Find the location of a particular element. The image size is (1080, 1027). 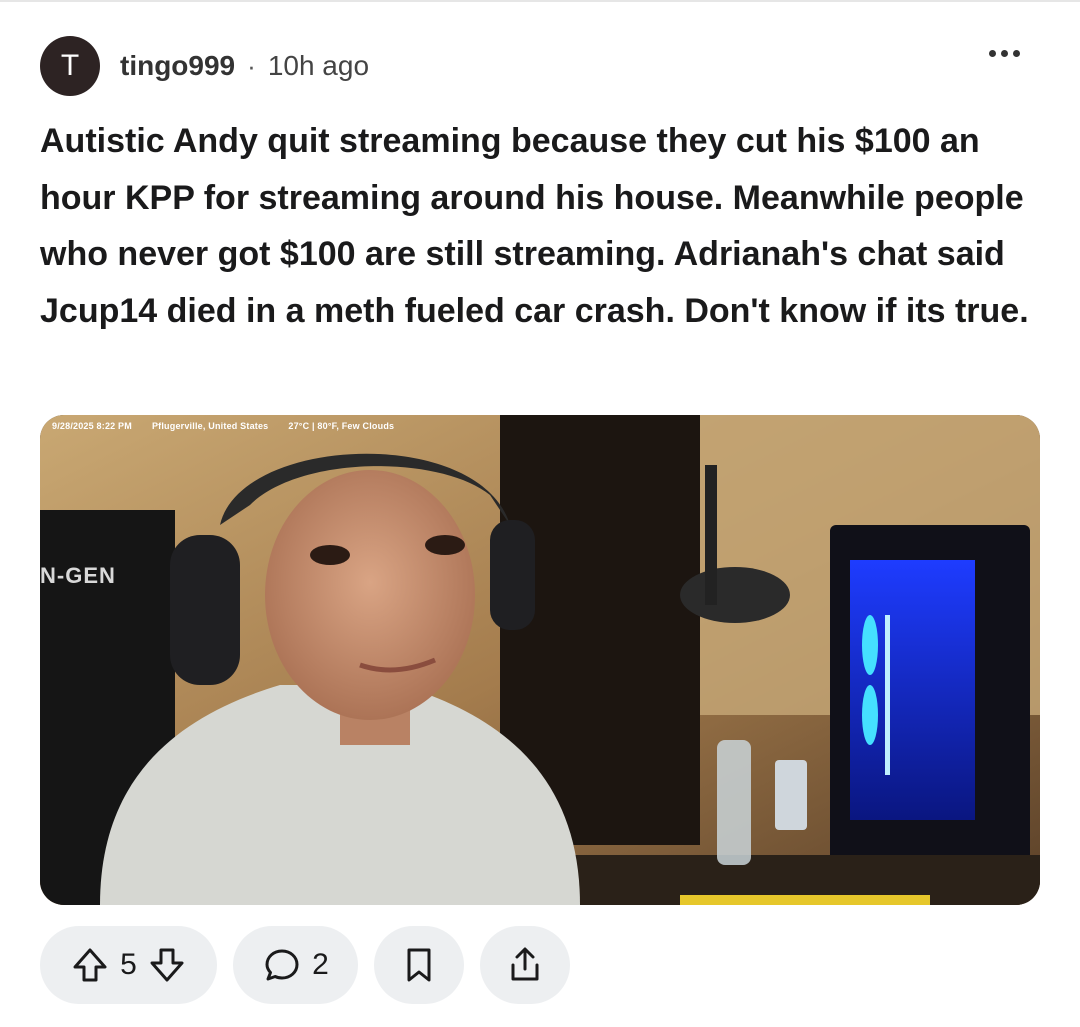

vote-control: 5 is located at coordinates (128, 965).